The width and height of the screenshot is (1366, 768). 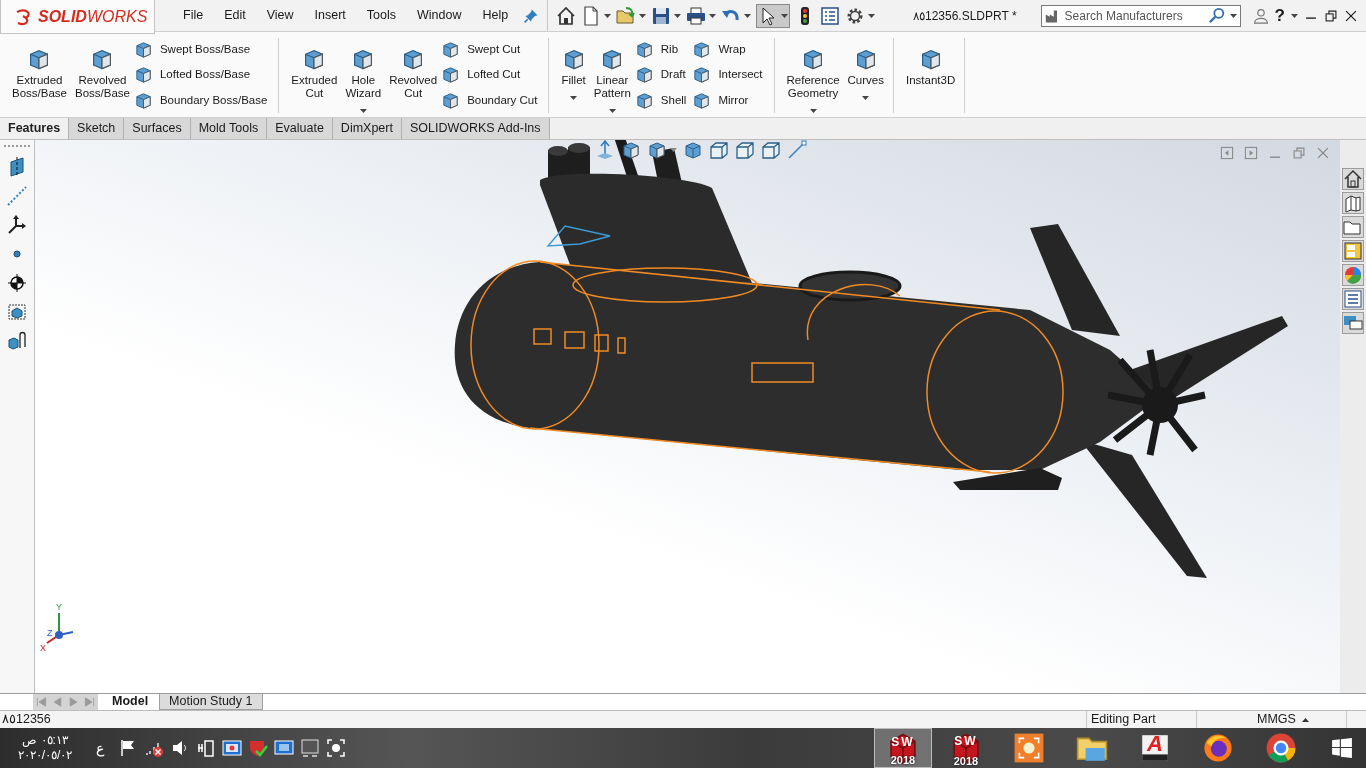 I want to click on menu-item: File, so click(x=193, y=15).